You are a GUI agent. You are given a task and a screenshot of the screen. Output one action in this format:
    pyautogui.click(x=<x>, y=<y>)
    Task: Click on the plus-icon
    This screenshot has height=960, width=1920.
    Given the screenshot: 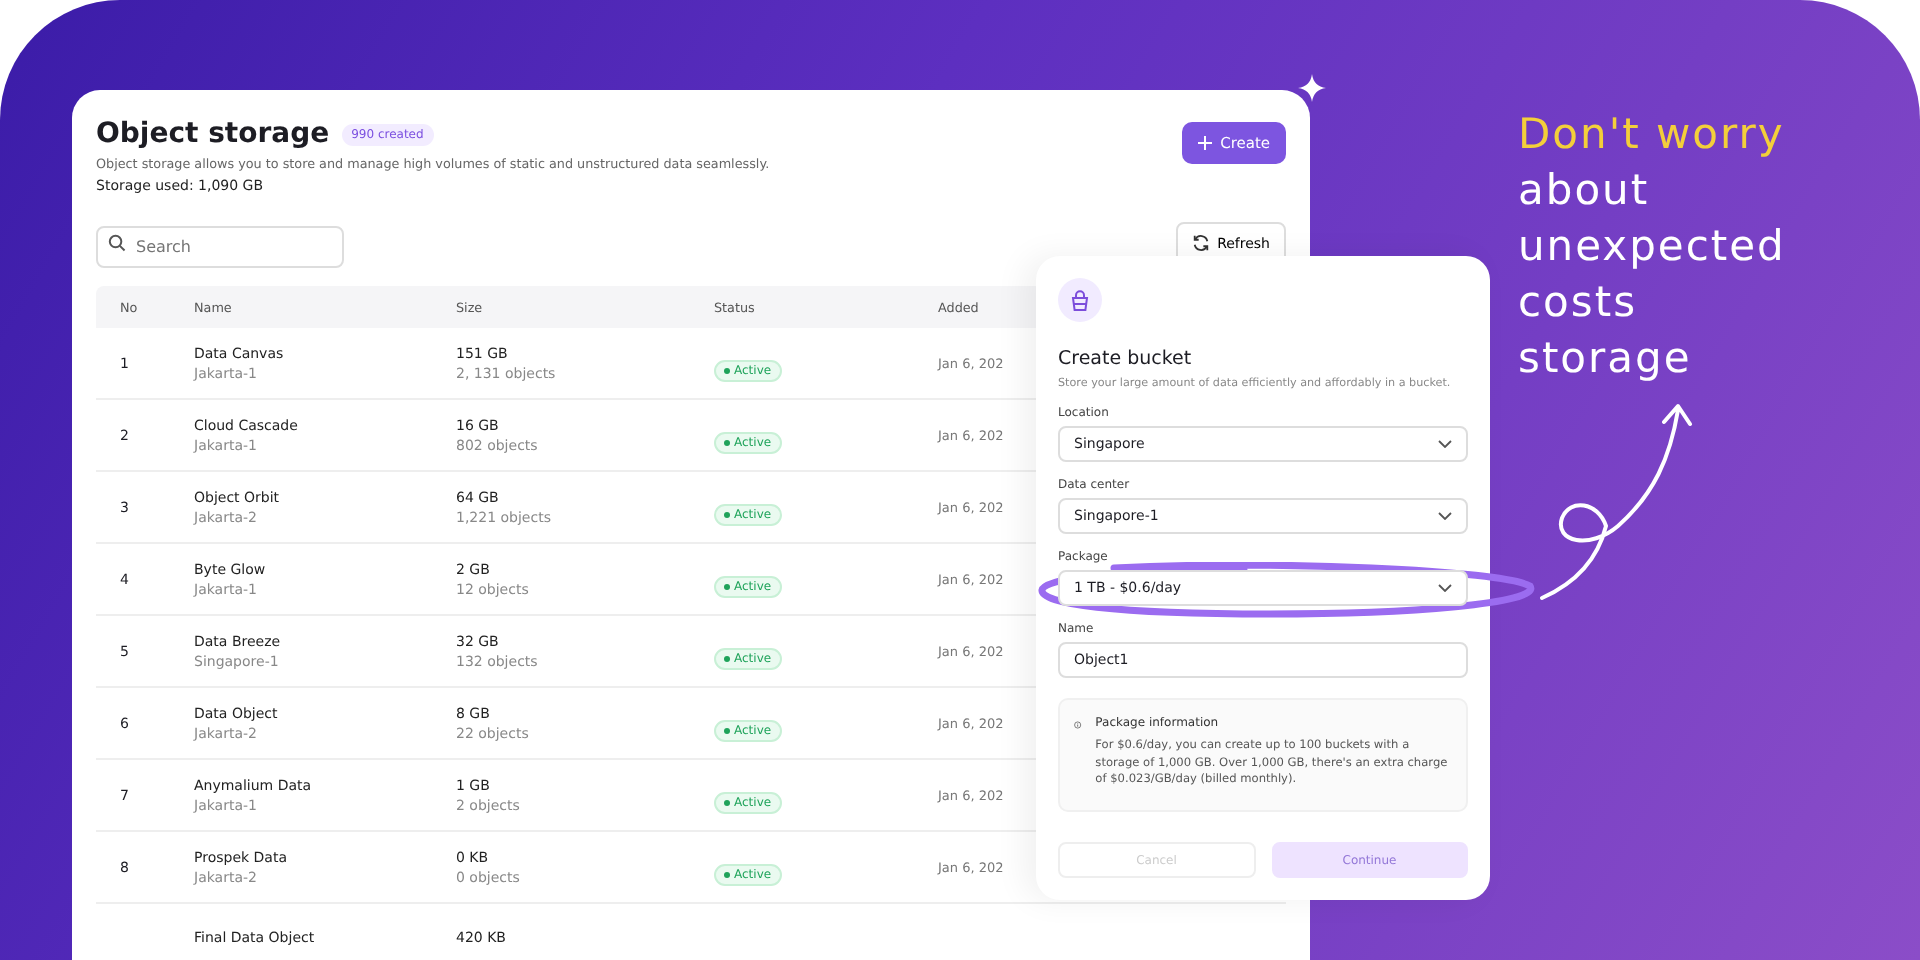 What is the action you would take?
    pyautogui.click(x=1205, y=143)
    